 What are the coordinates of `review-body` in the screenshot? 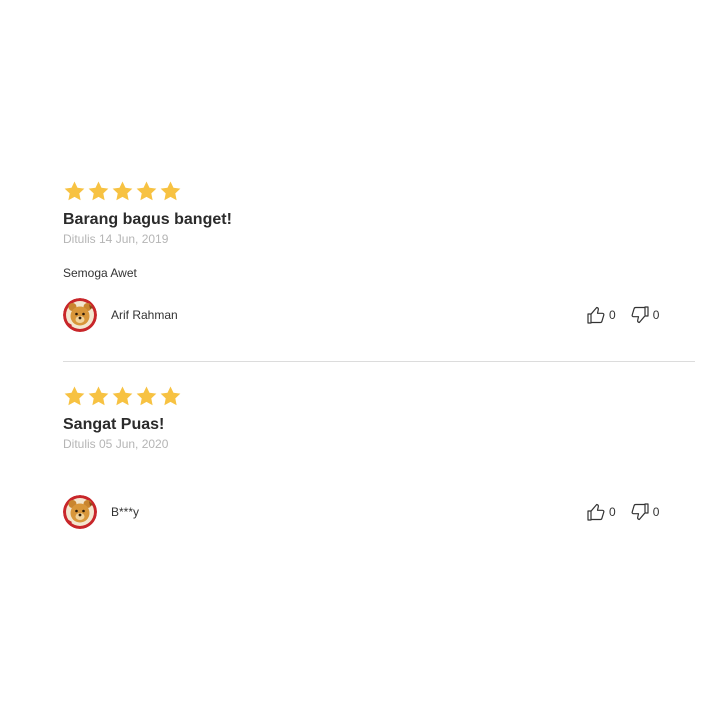 It's located at (379, 469).